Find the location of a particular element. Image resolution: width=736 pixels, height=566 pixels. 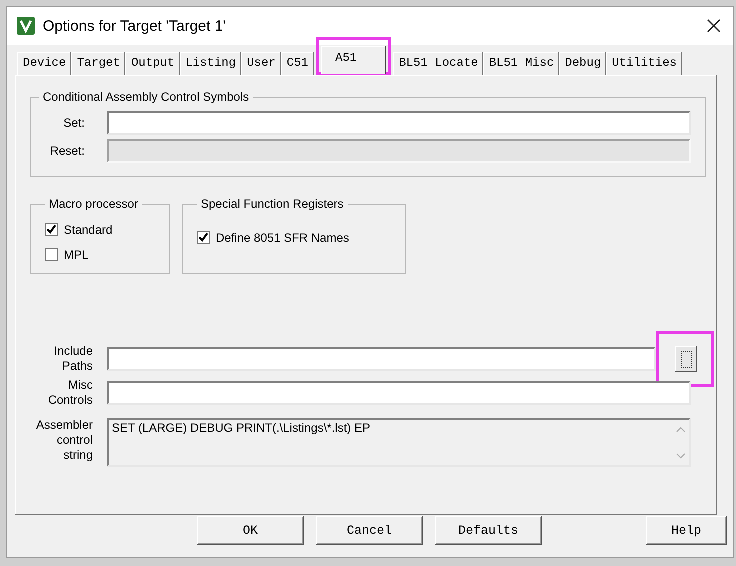

dialog-button: Defaults is located at coordinates (488, 530).